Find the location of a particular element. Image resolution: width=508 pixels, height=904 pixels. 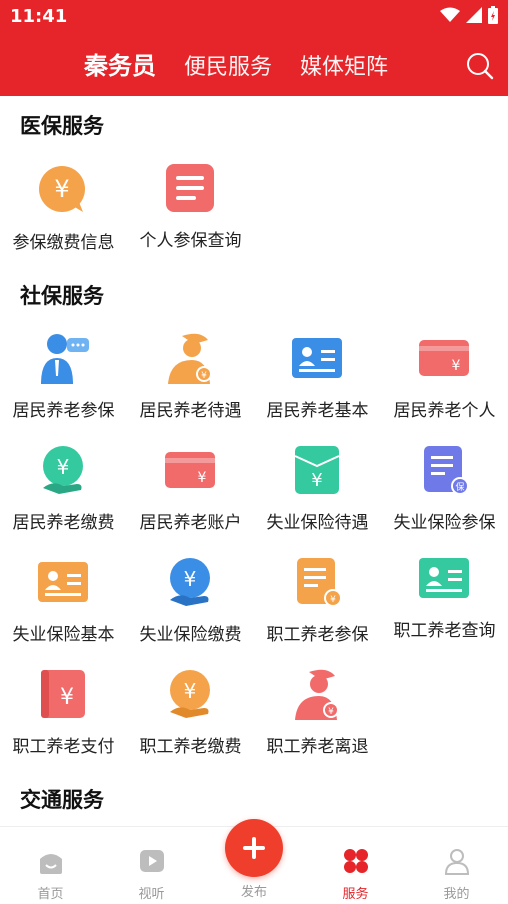

plus-icon is located at coordinates (254, 848).